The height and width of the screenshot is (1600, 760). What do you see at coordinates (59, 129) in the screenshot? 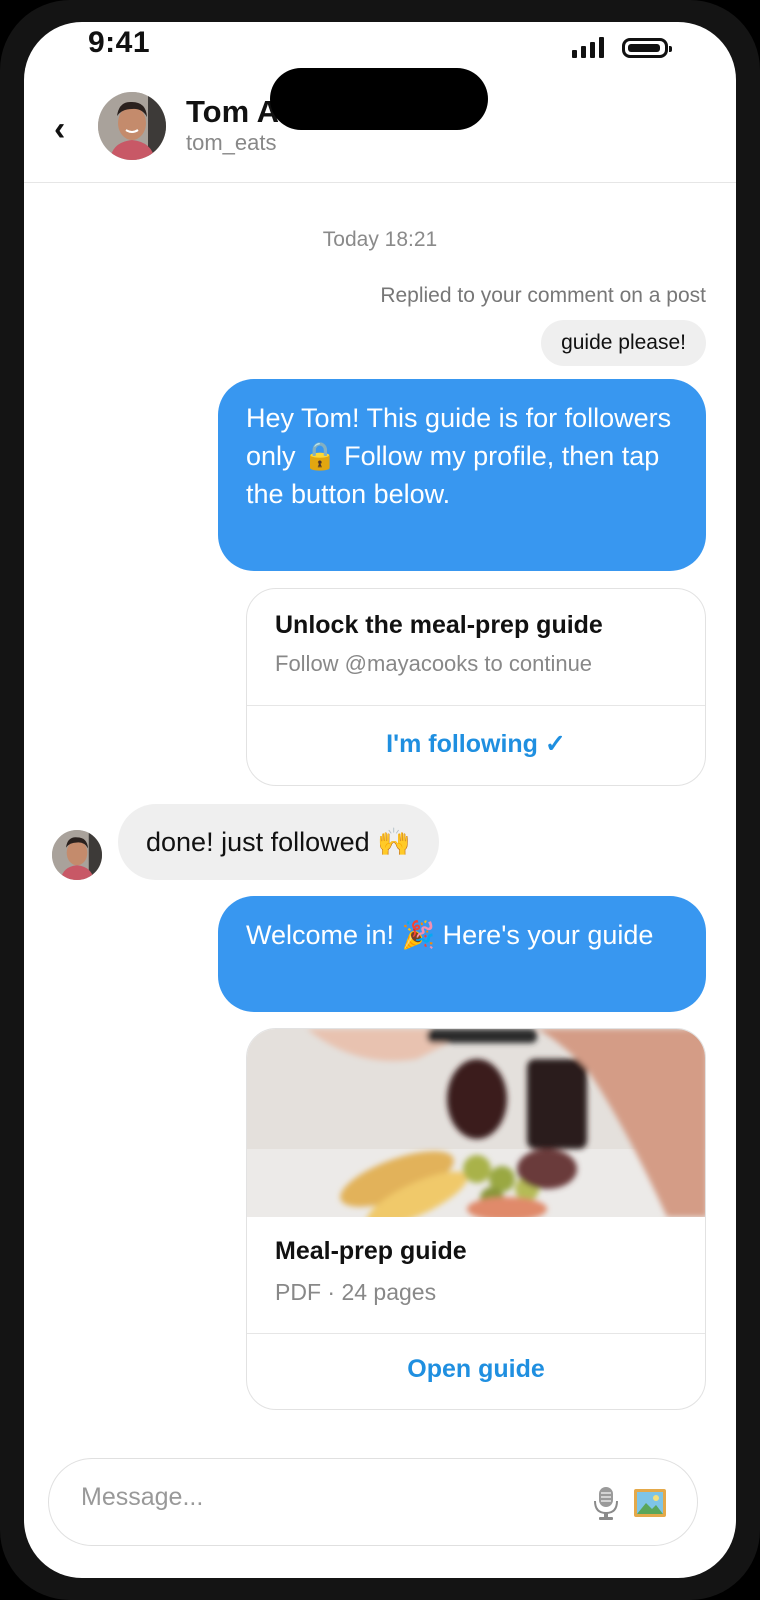
I see `chevron-left-icon: ‹` at bounding box center [59, 129].